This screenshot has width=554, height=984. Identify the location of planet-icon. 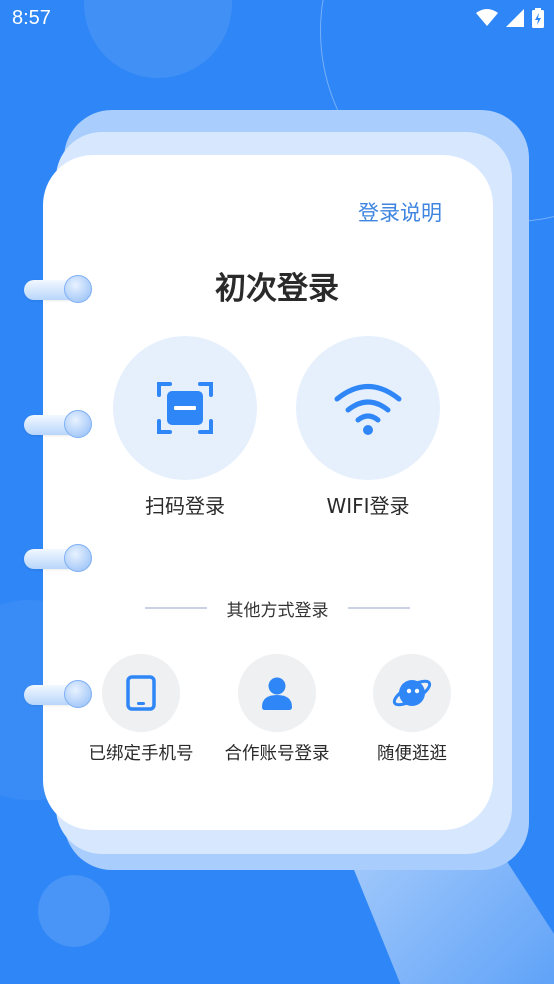
(412, 693).